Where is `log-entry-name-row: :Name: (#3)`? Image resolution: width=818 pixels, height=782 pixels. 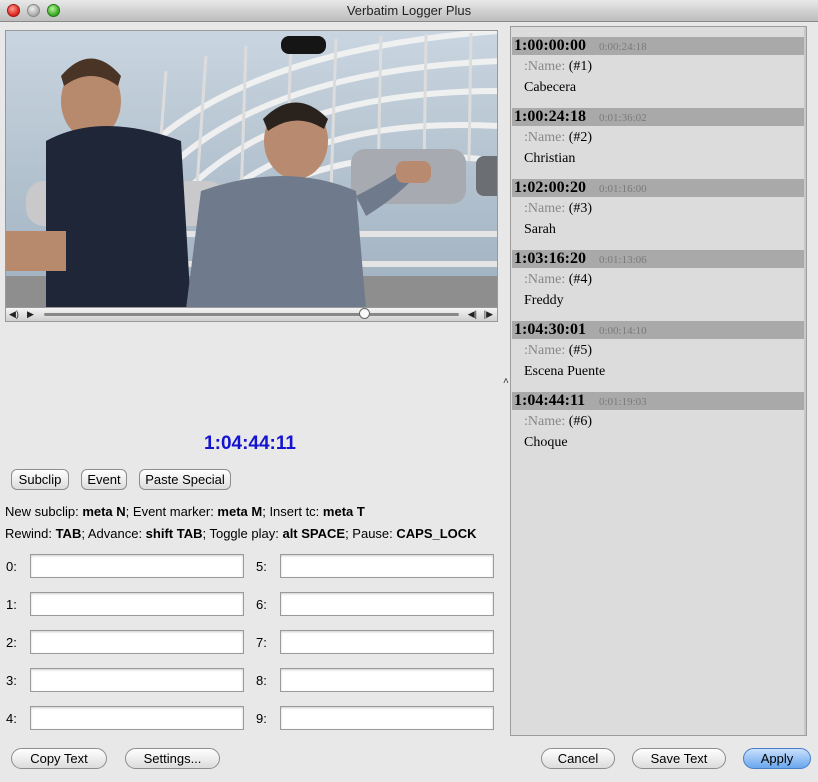 log-entry-name-row: :Name: (#3) is located at coordinates (558, 209).